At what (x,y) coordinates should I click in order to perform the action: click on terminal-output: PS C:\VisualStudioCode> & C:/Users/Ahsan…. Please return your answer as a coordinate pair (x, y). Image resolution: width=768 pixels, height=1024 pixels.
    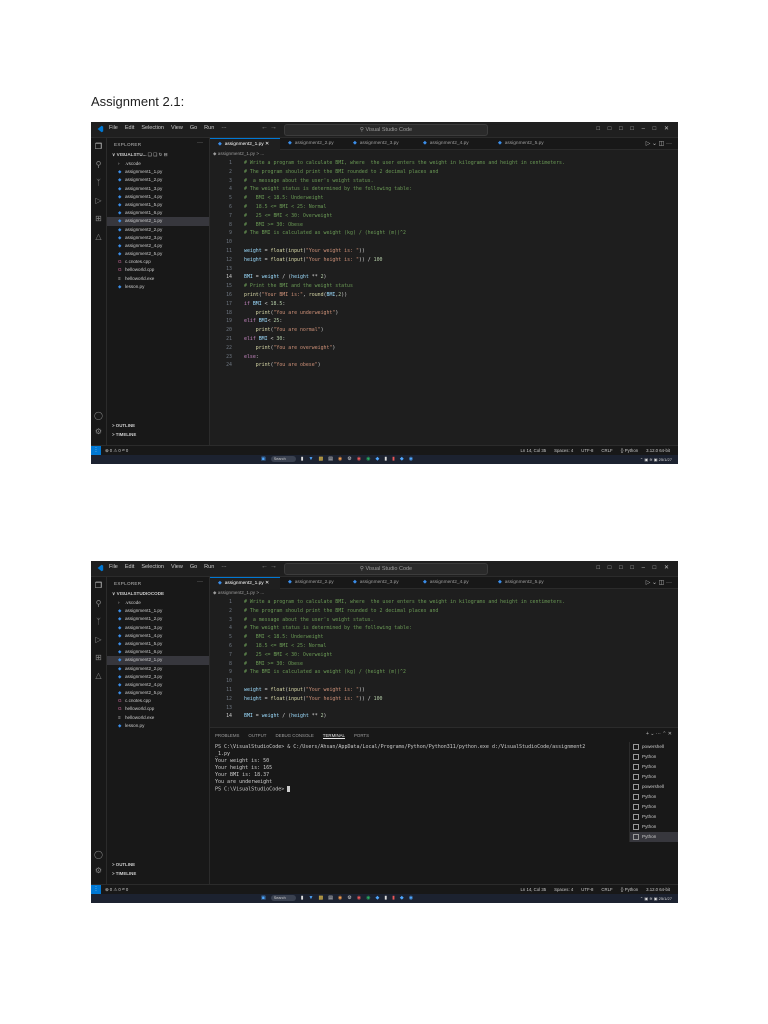
    Looking at the image, I should click on (422, 768).